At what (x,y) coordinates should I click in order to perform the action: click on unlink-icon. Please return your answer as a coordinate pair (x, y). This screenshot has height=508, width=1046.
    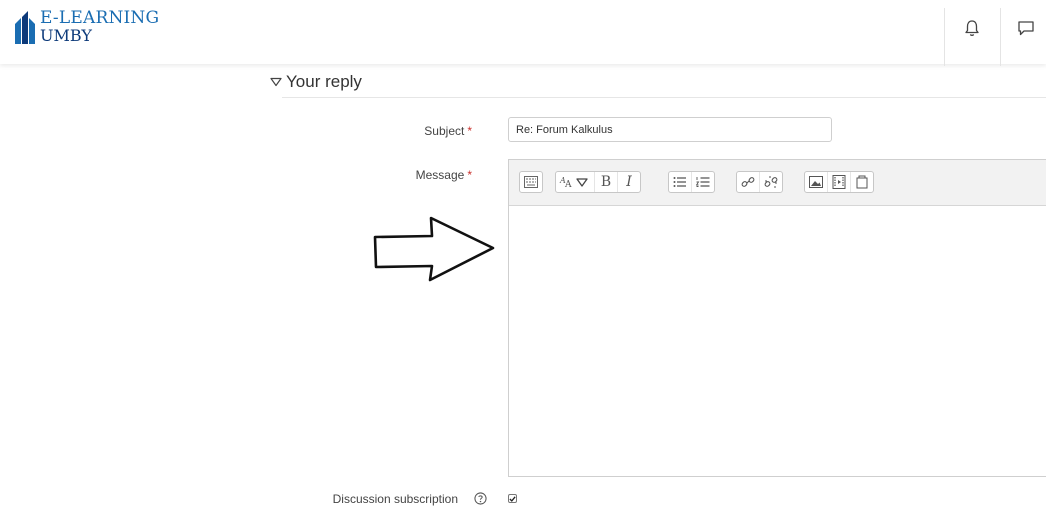
    Looking at the image, I should click on (770, 182).